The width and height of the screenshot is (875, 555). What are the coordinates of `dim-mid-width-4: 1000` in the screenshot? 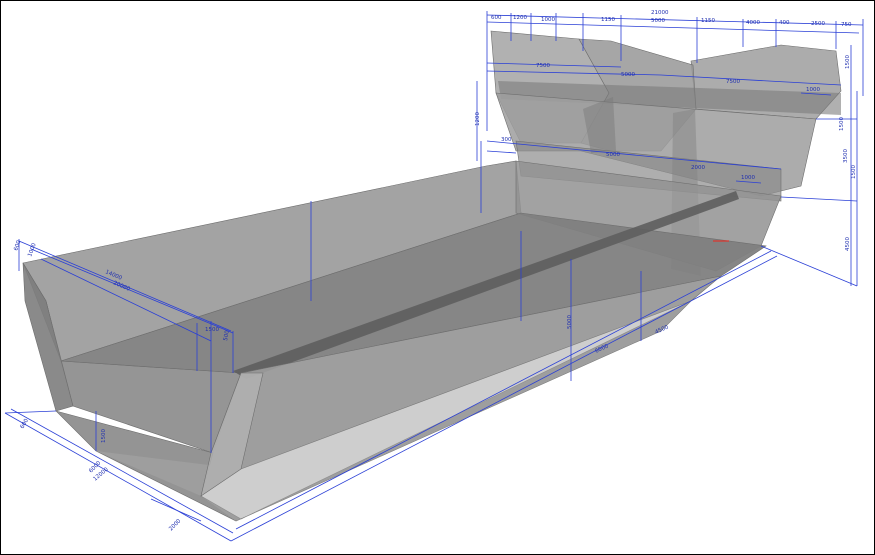 It's located at (748, 178).